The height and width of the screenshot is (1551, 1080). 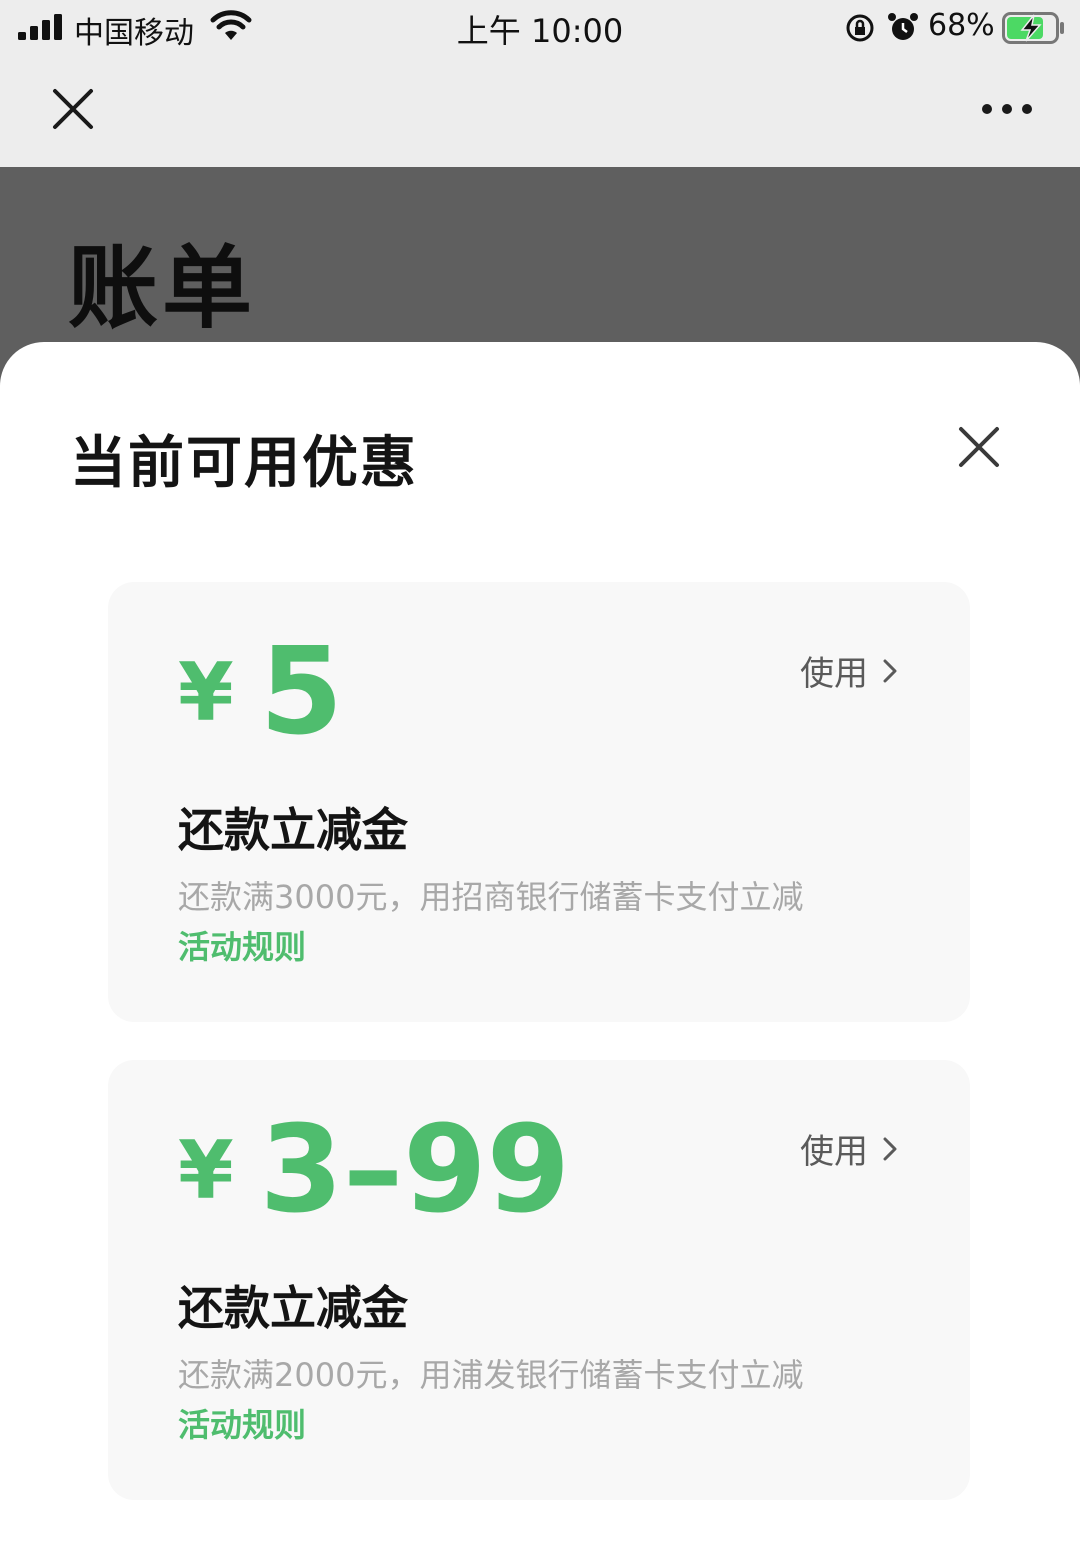 I want to click on coupon-amount: ¥5, so click(x=260, y=693).